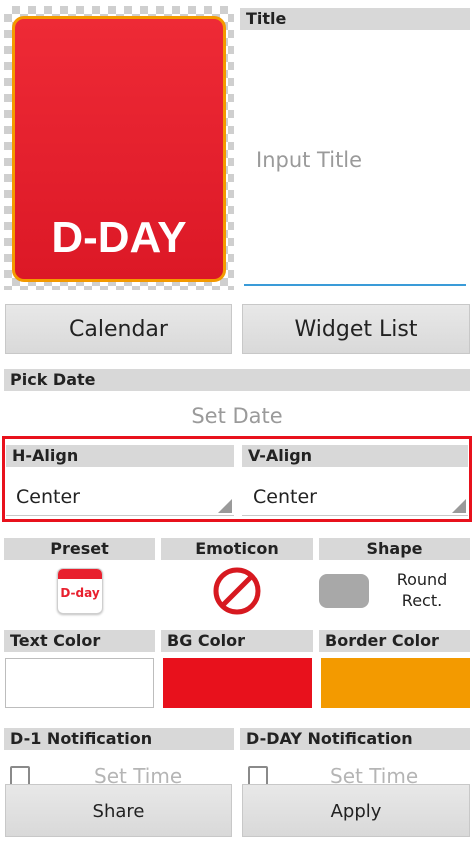 Image resolution: width=474 pixels, height=842 pixels. What do you see at coordinates (120, 496) in the screenshot?
I see `h-align-spinner: Center` at bounding box center [120, 496].